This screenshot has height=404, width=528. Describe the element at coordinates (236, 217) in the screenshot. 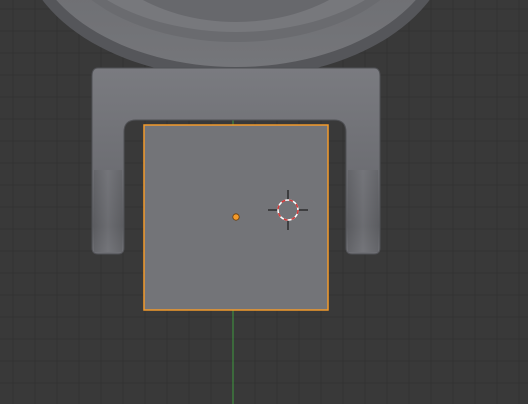

I see `object-origin-icon` at that location.